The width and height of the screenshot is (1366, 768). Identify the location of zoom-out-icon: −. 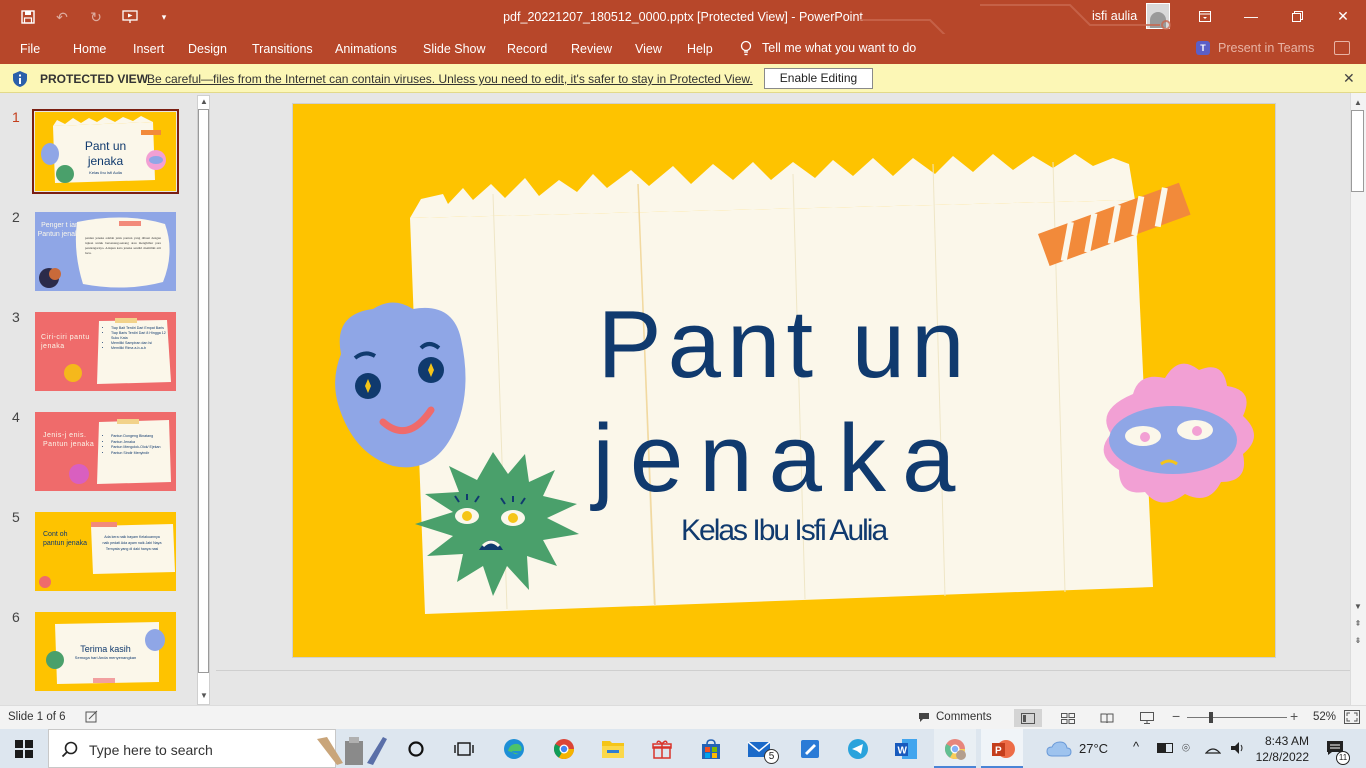
(1176, 716).